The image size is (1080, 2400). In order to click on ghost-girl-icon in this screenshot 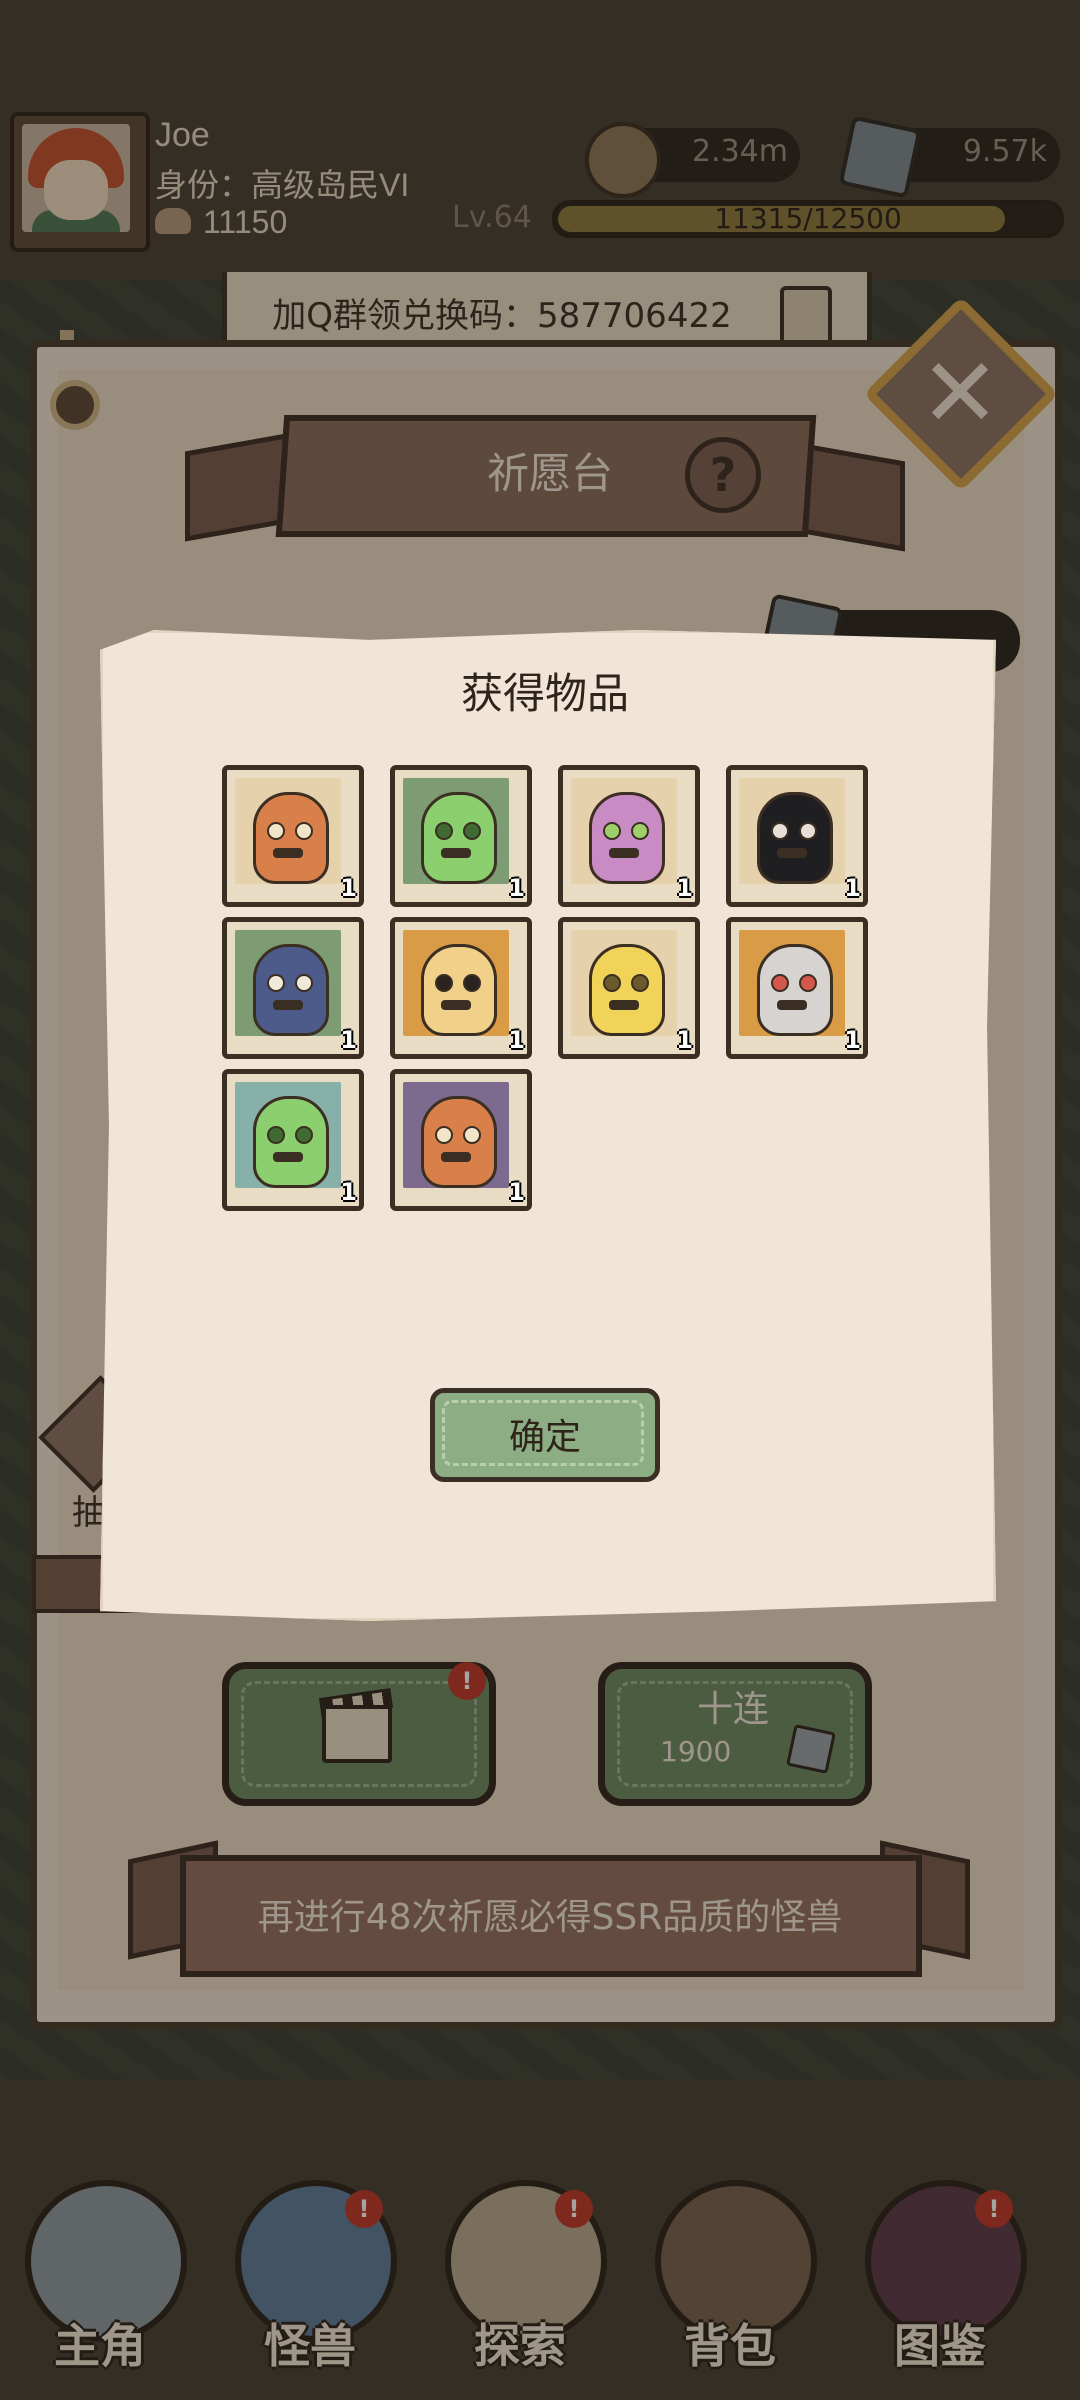, I will do `click(792, 831)`.